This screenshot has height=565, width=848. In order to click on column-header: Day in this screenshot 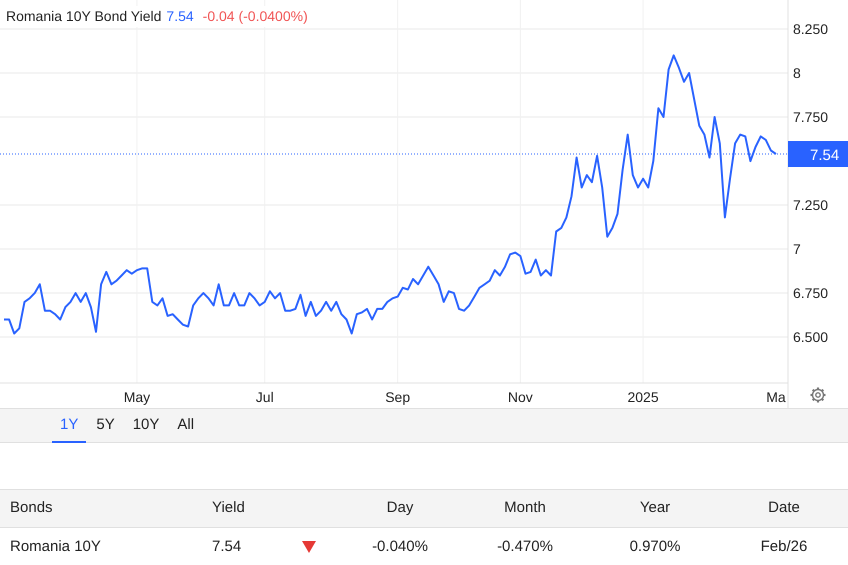, I will do `click(400, 508)`.